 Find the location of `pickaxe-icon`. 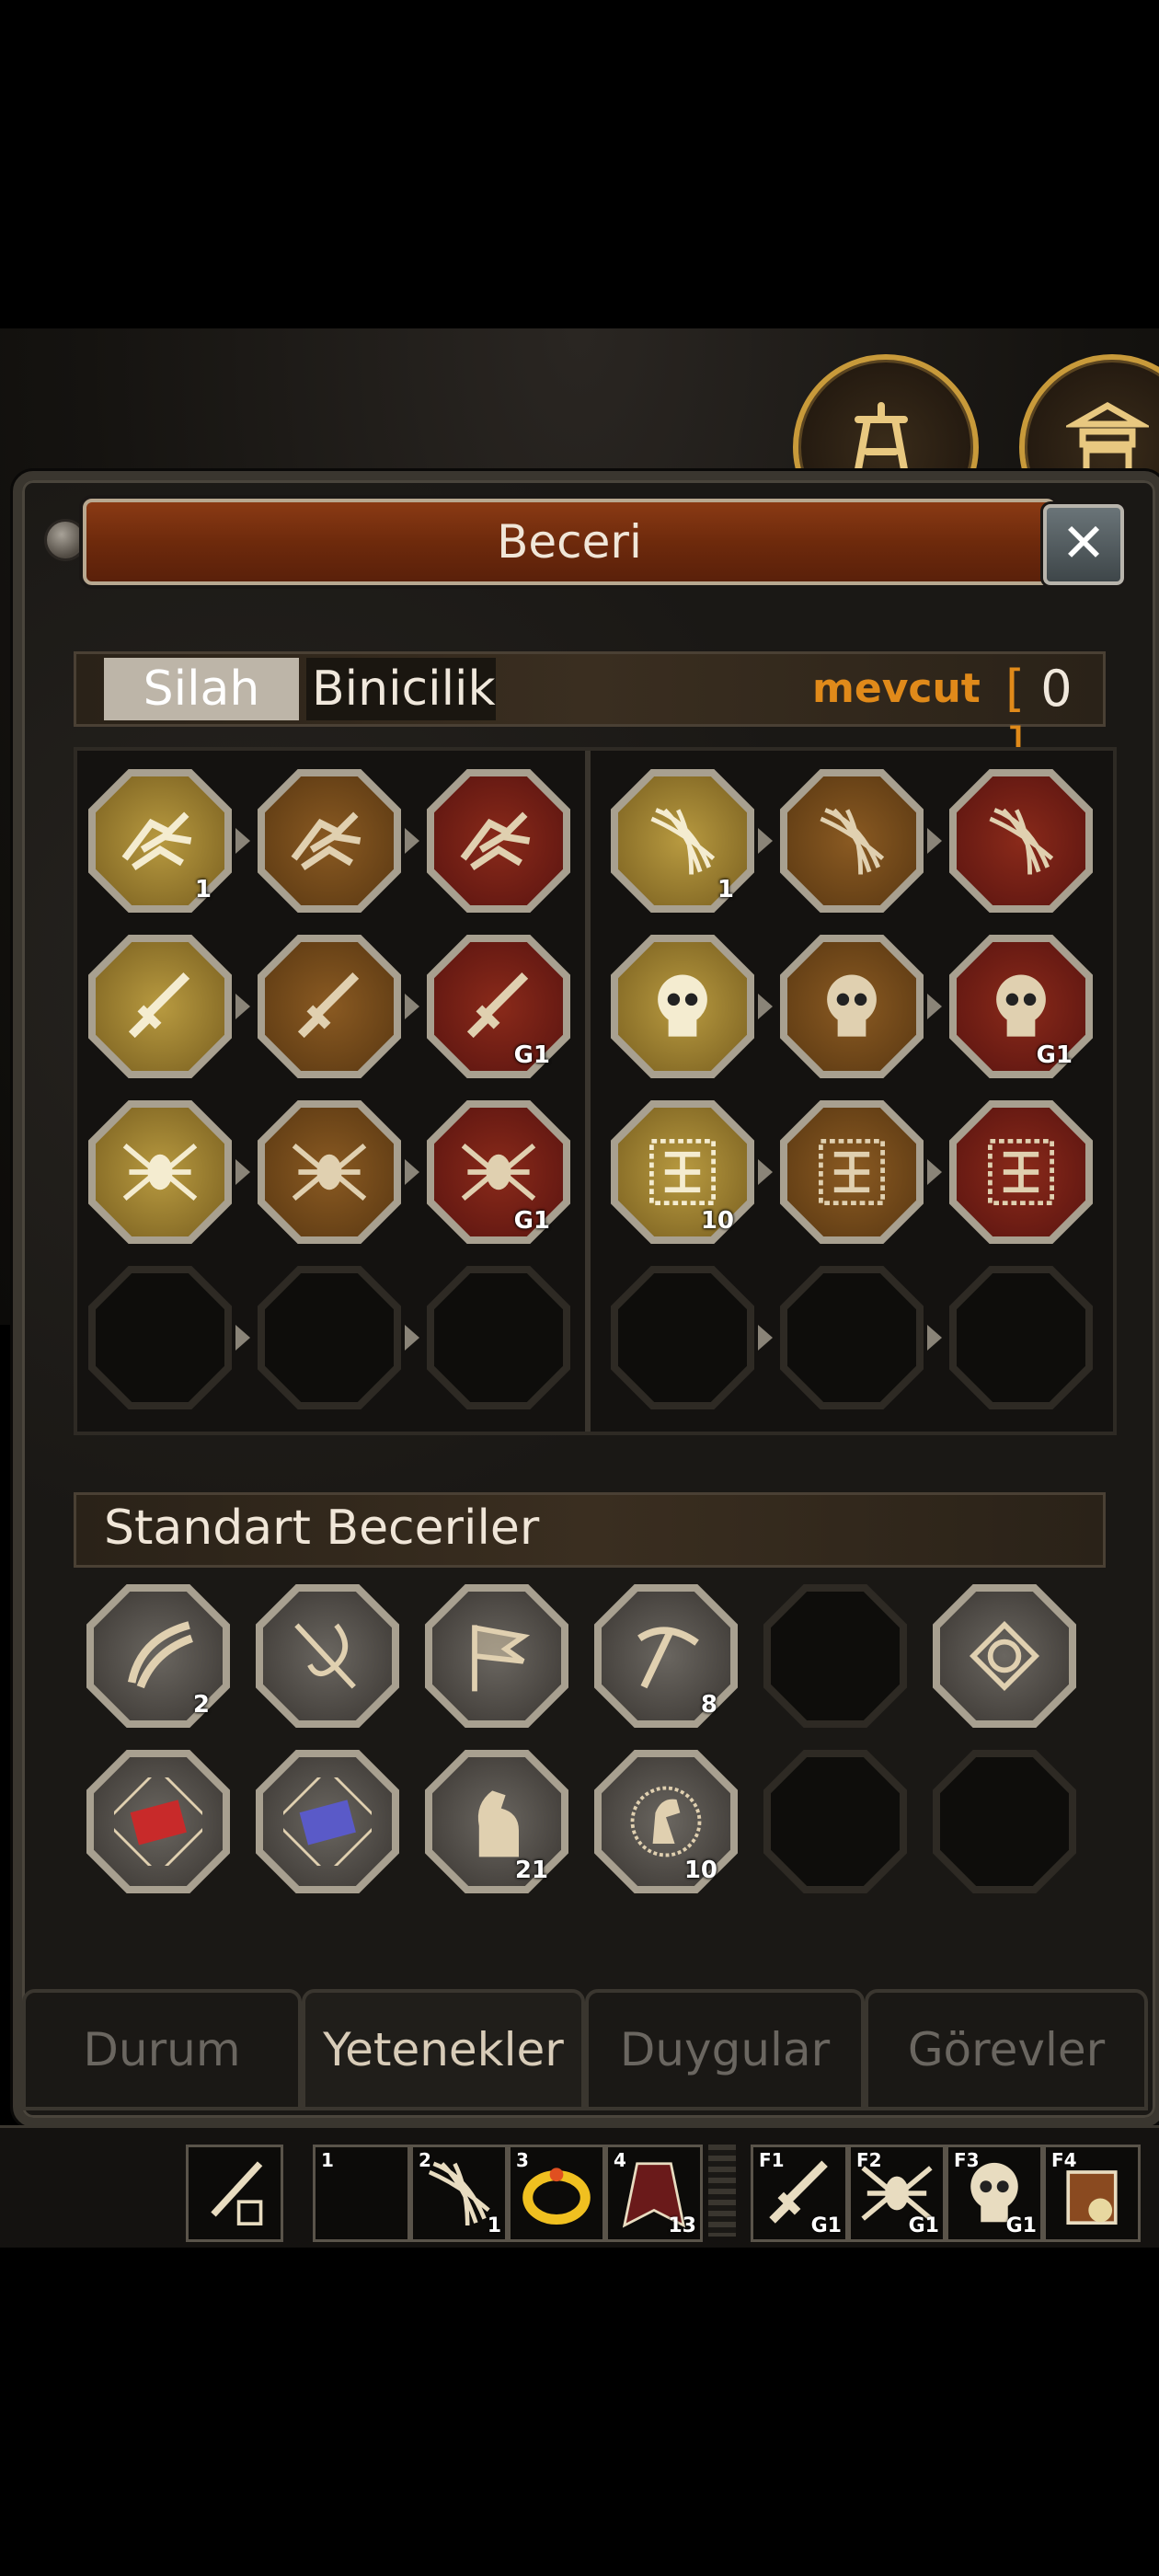

pickaxe-icon is located at coordinates (668, 1658).